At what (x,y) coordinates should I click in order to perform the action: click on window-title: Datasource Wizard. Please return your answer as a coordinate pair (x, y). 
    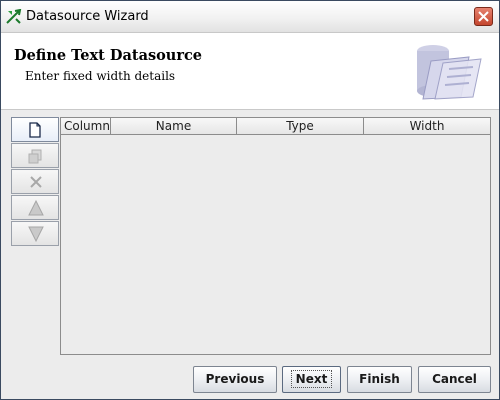
    Looking at the image, I should click on (87, 16).